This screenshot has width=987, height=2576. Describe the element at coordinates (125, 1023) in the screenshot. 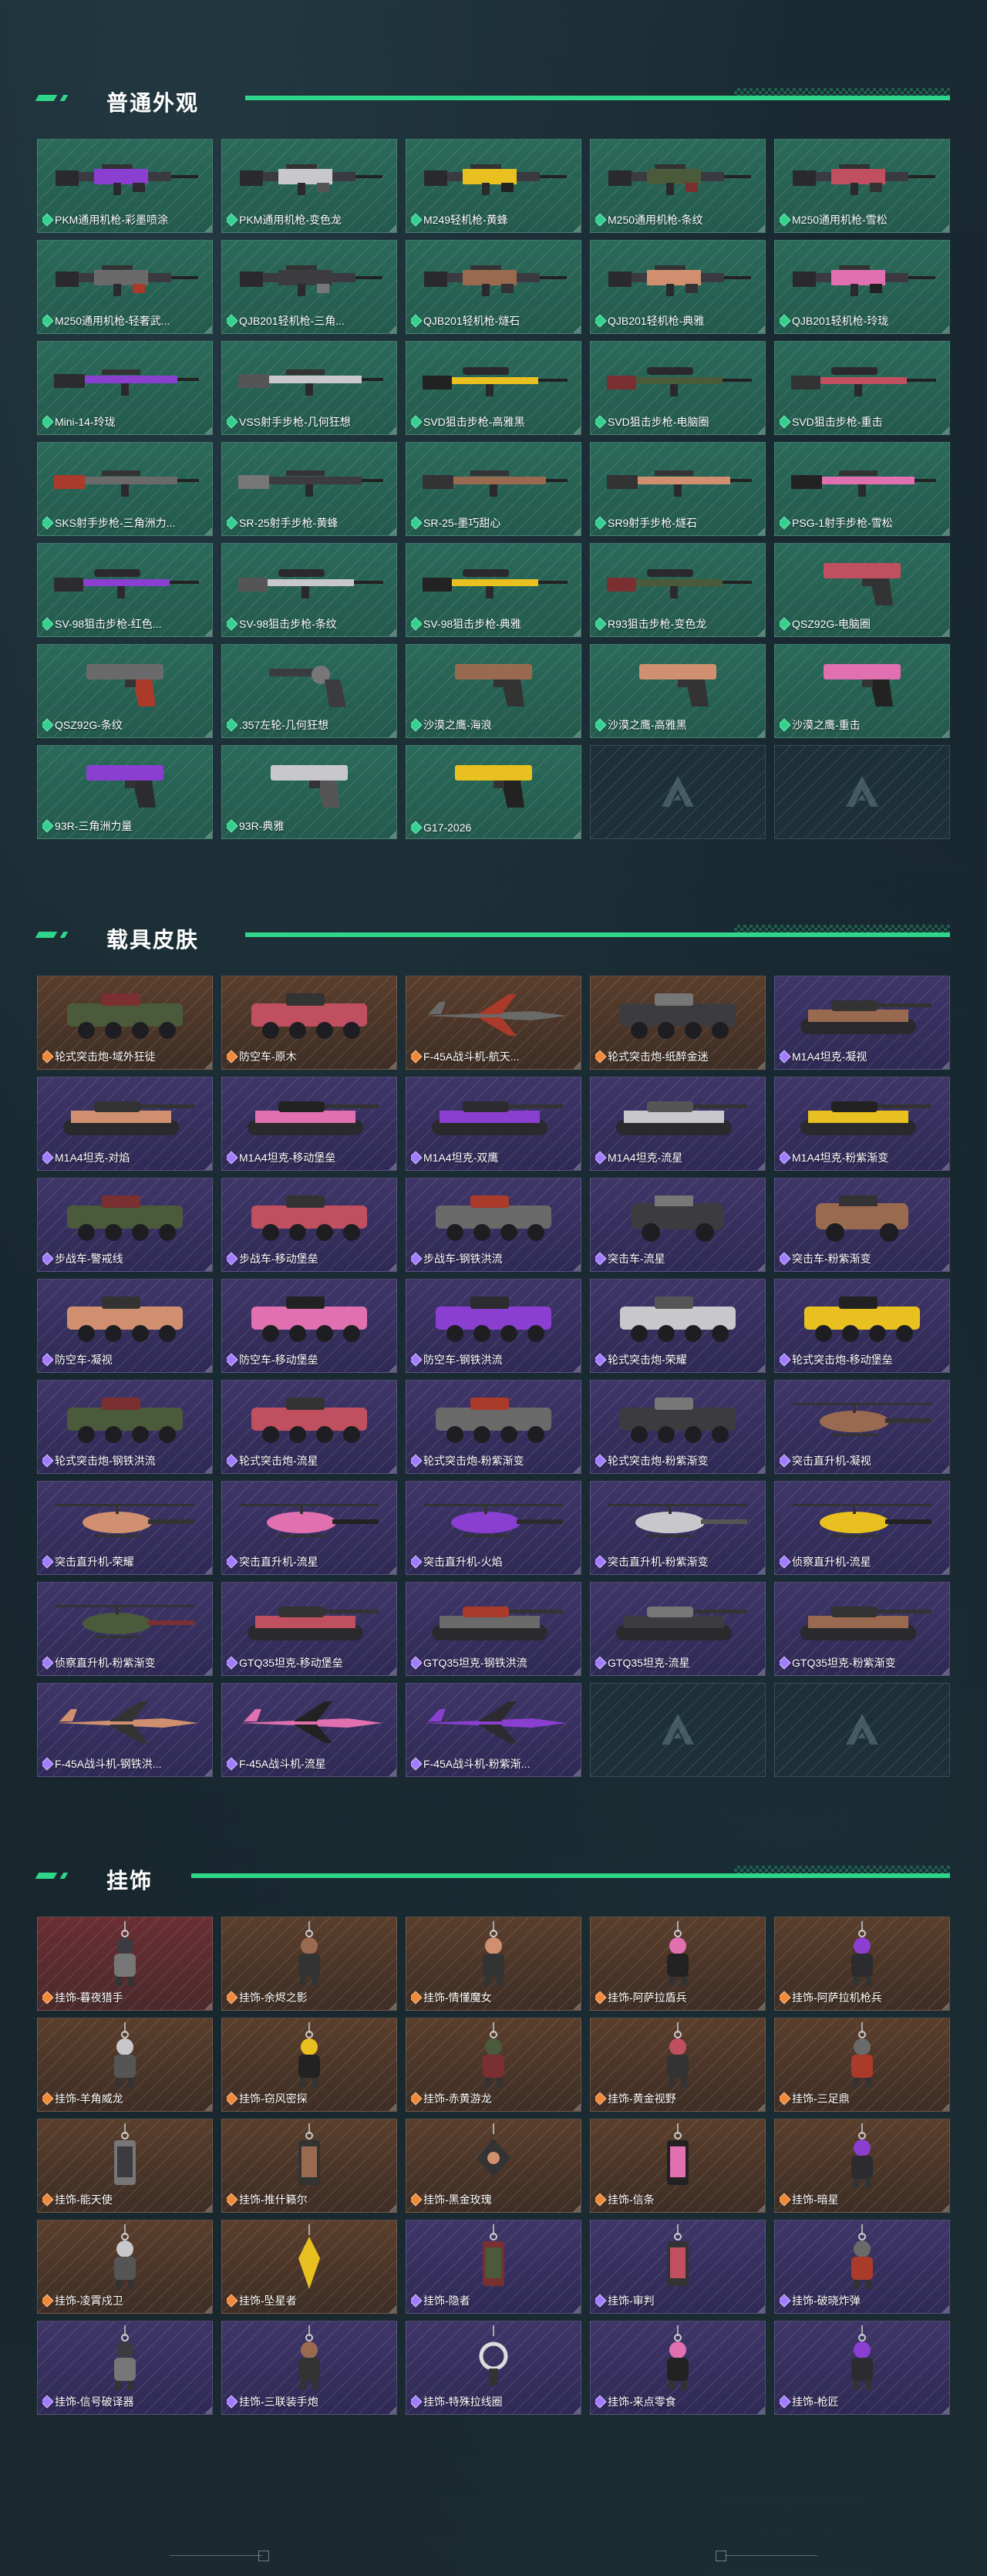

I see `item-card: 轮式突击炮-域外狂徒` at that location.